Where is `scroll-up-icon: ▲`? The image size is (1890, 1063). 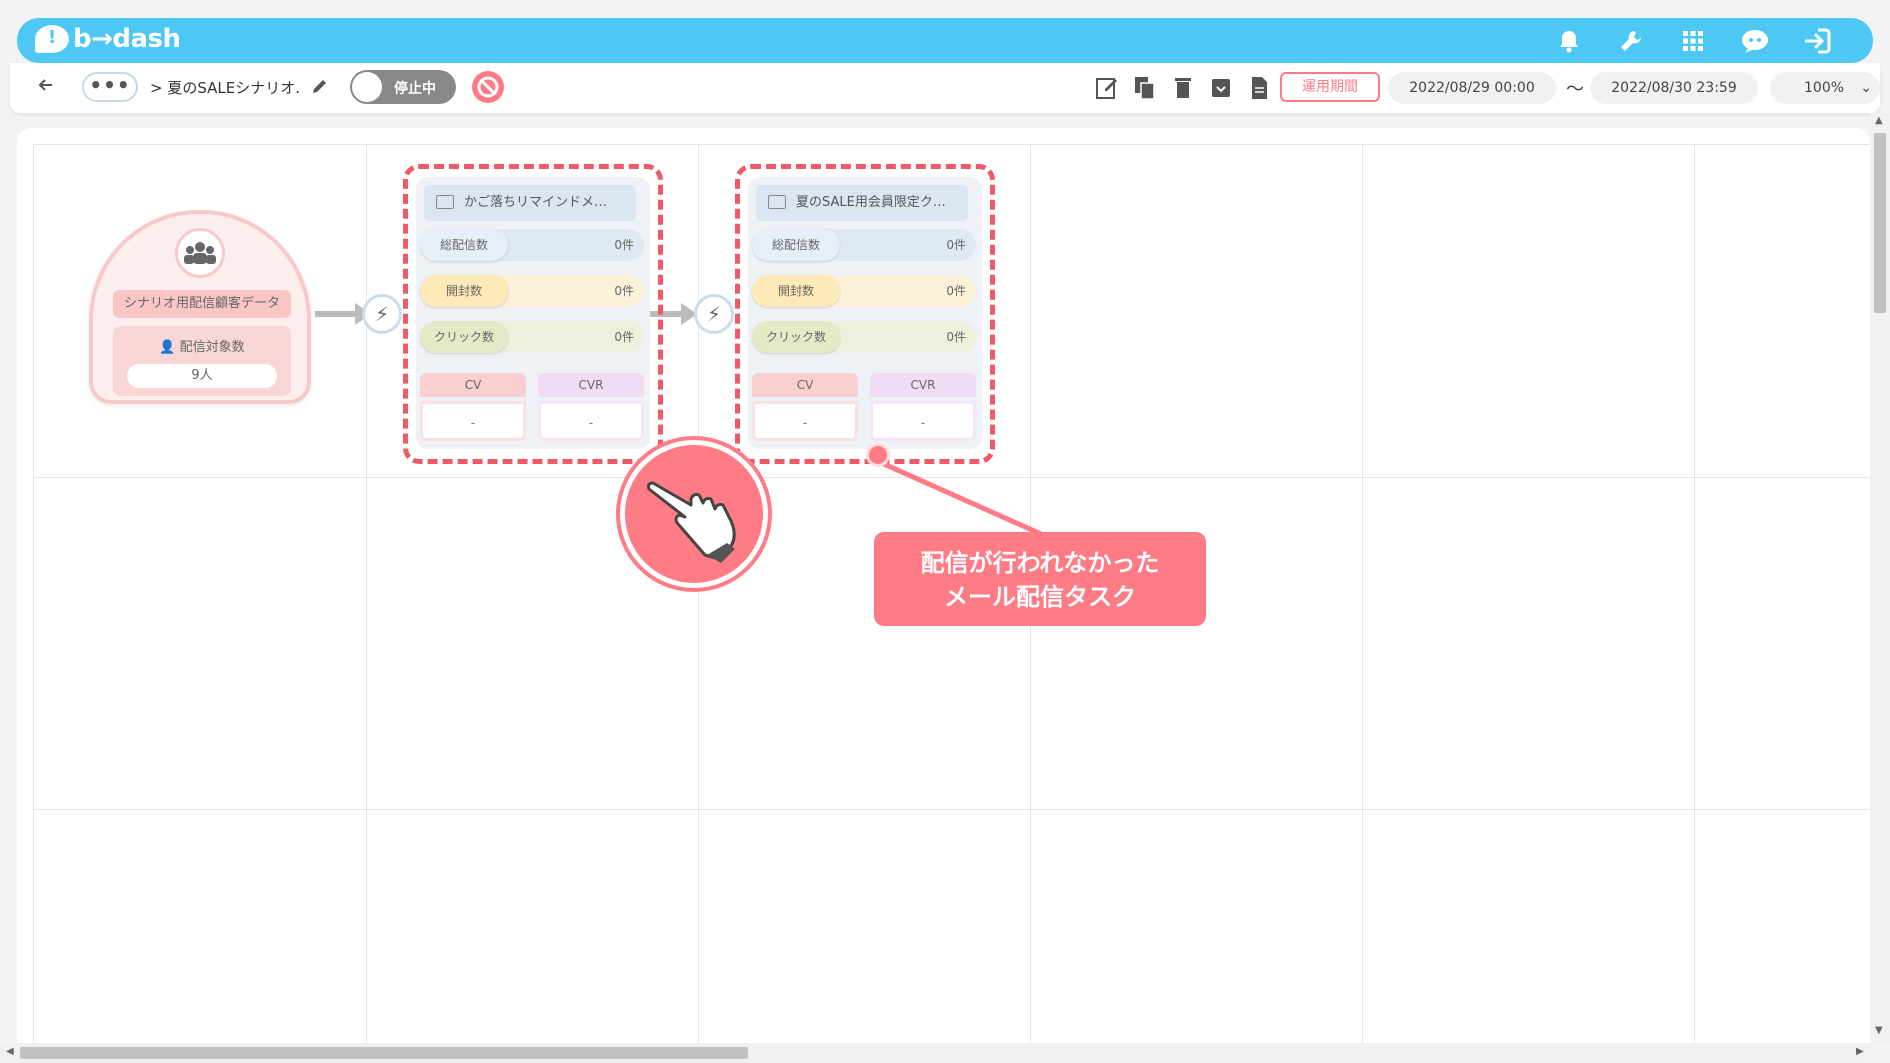
scroll-up-icon: ▲ is located at coordinates (1879, 120).